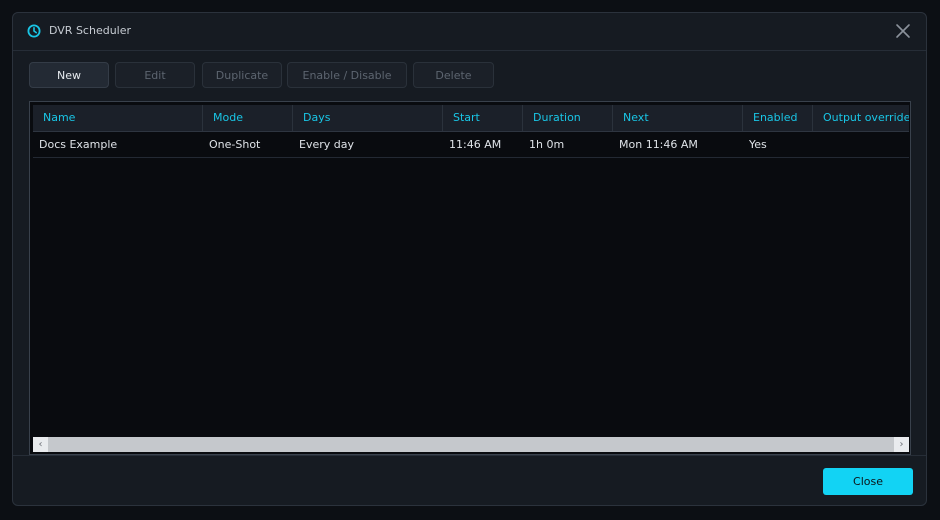 This screenshot has width=940, height=520. What do you see at coordinates (347, 75) in the screenshot?
I see `enable-disable-button: Enable / Disable` at bounding box center [347, 75].